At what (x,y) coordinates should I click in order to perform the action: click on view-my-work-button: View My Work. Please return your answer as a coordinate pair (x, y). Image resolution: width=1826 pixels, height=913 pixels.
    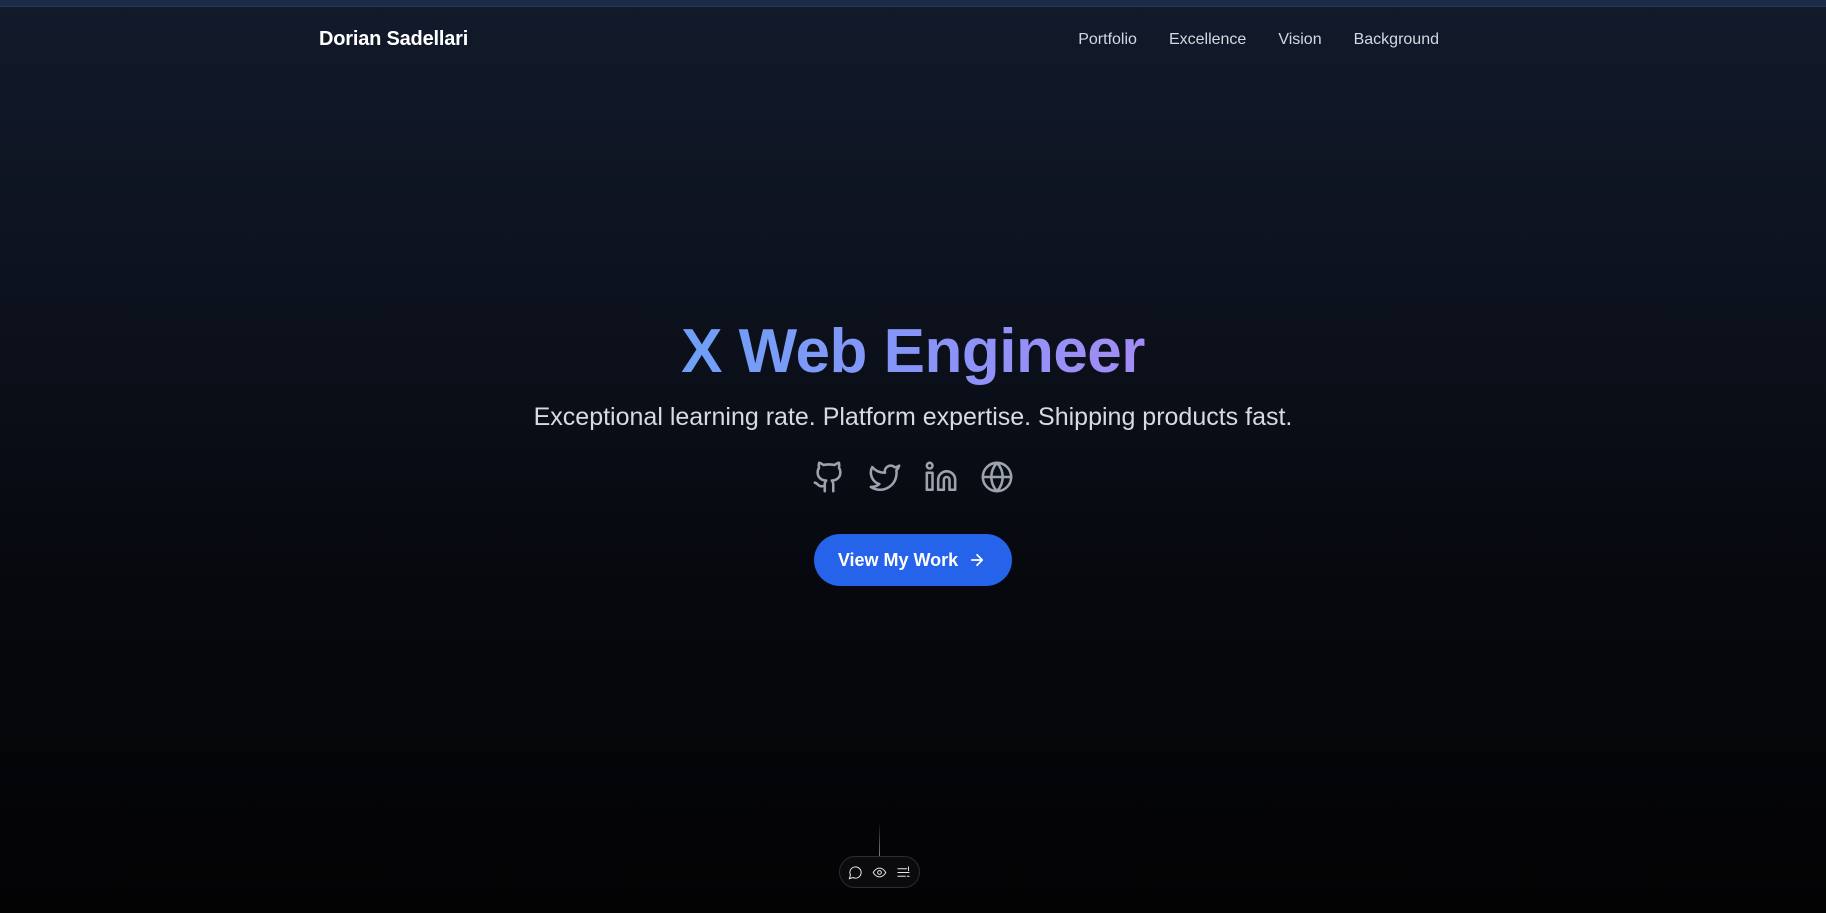
    Looking at the image, I should click on (913, 560).